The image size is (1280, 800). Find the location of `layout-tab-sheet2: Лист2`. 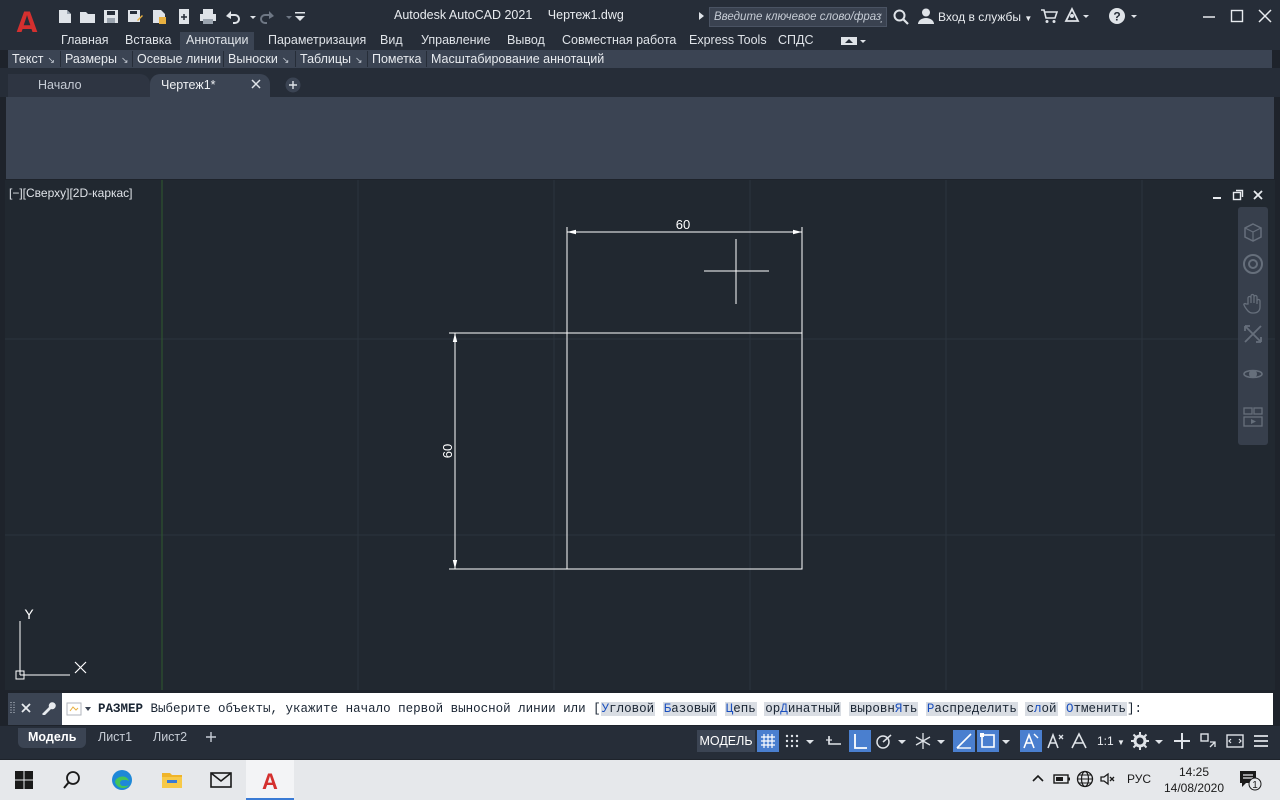

layout-tab-sheet2: Лист2 is located at coordinates (170, 738).